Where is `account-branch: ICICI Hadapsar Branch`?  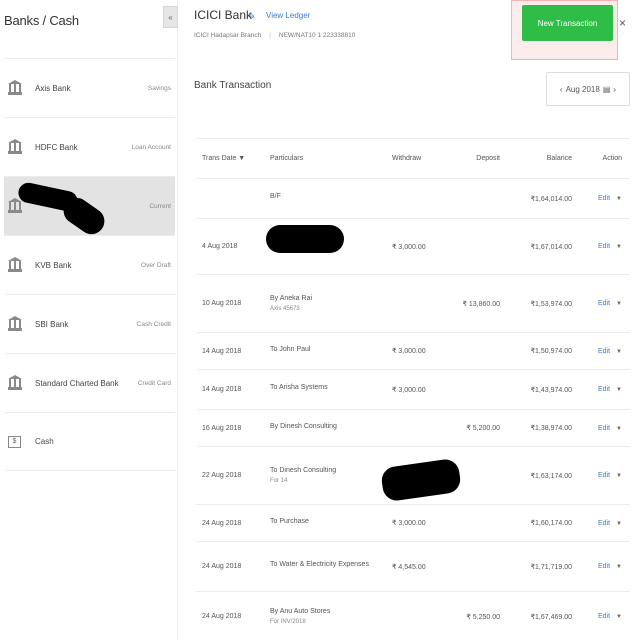 account-branch: ICICI Hadapsar Branch is located at coordinates (228, 35).